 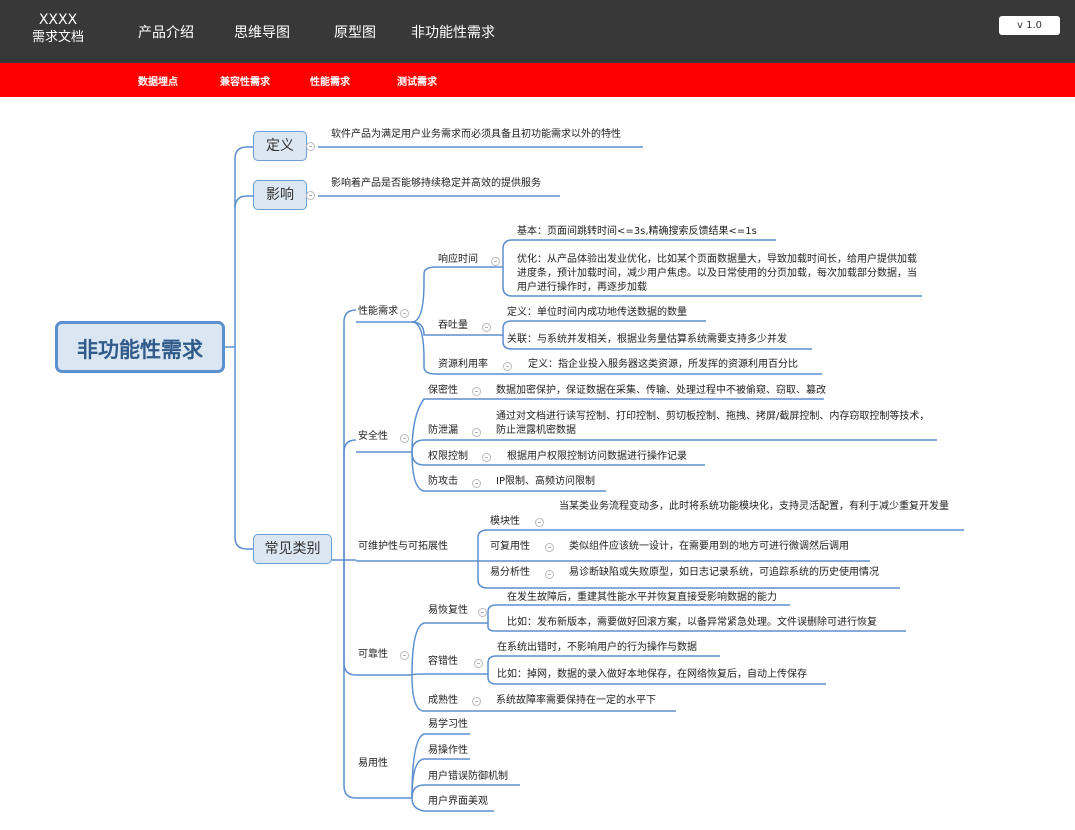 What do you see at coordinates (166, 32) in the screenshot?
I see `nav-product-intro: 产品介绍` at bounding box center [166, 32].